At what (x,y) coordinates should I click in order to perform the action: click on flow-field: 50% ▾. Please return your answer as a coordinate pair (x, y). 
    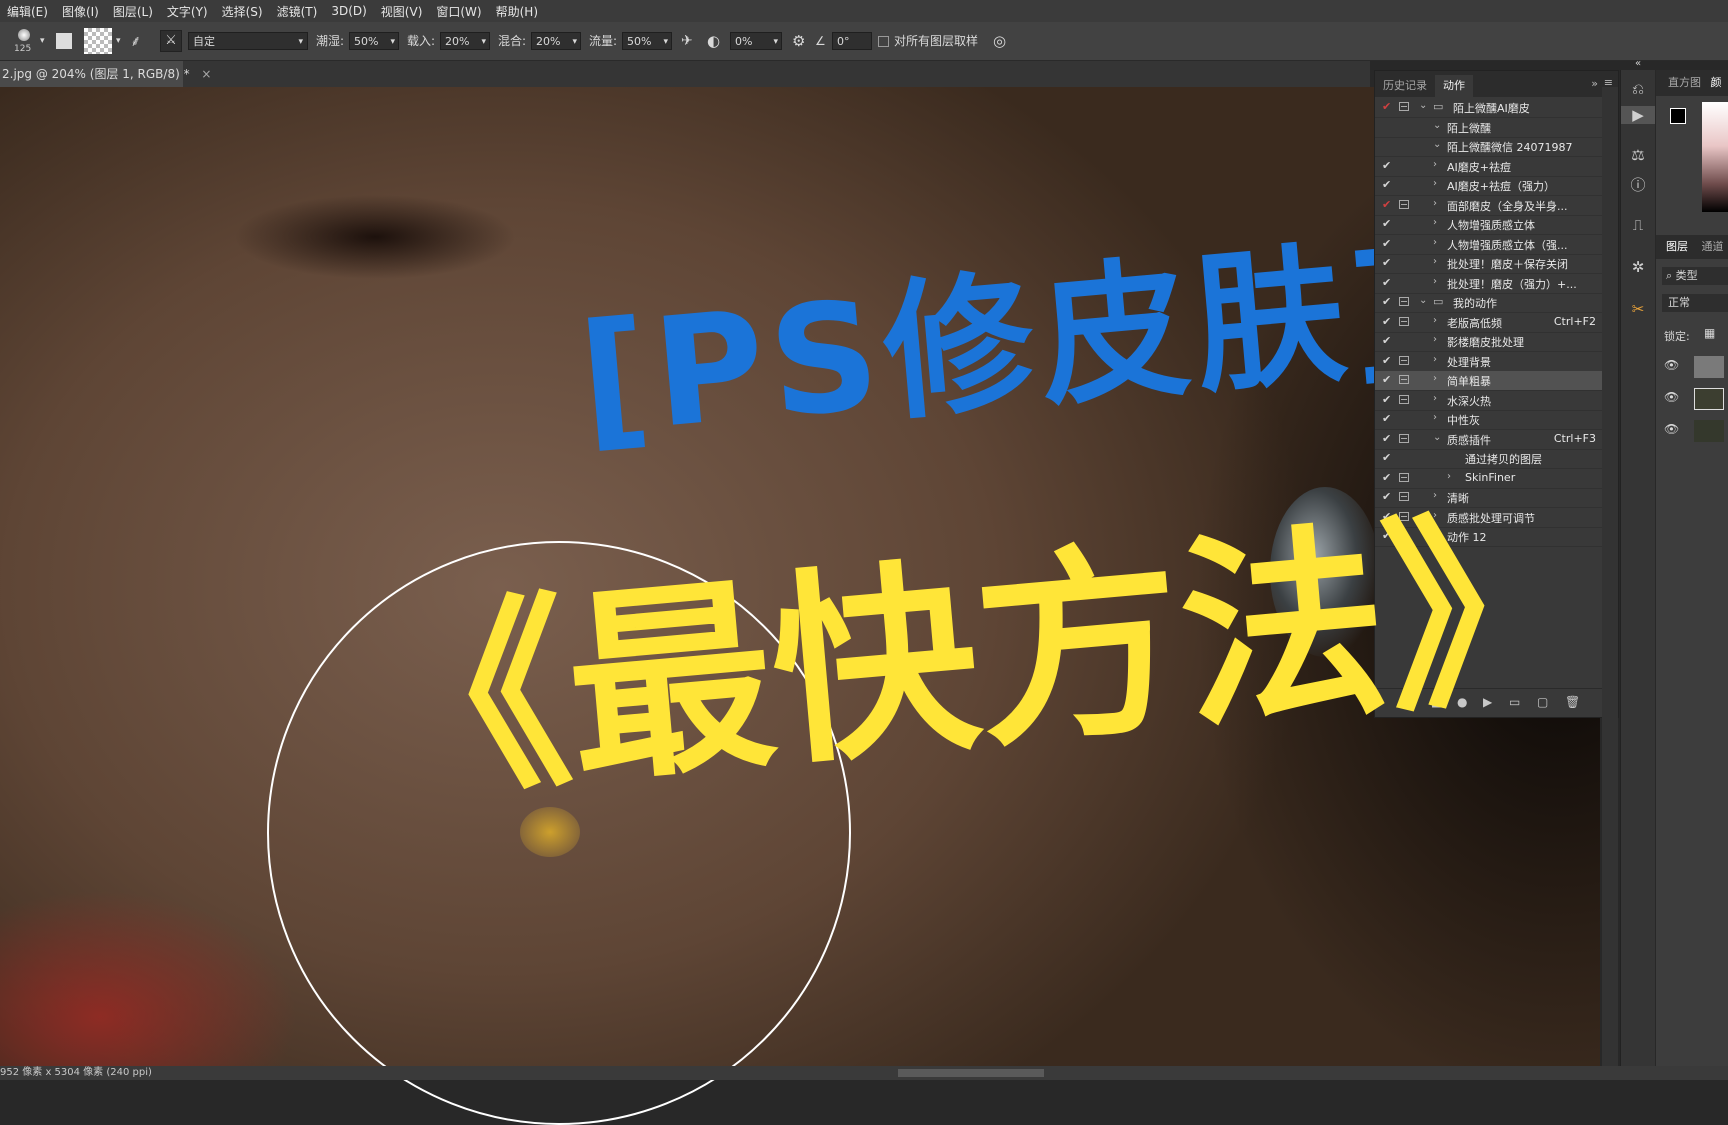
    Looking at the image, I should click on (647, 41).